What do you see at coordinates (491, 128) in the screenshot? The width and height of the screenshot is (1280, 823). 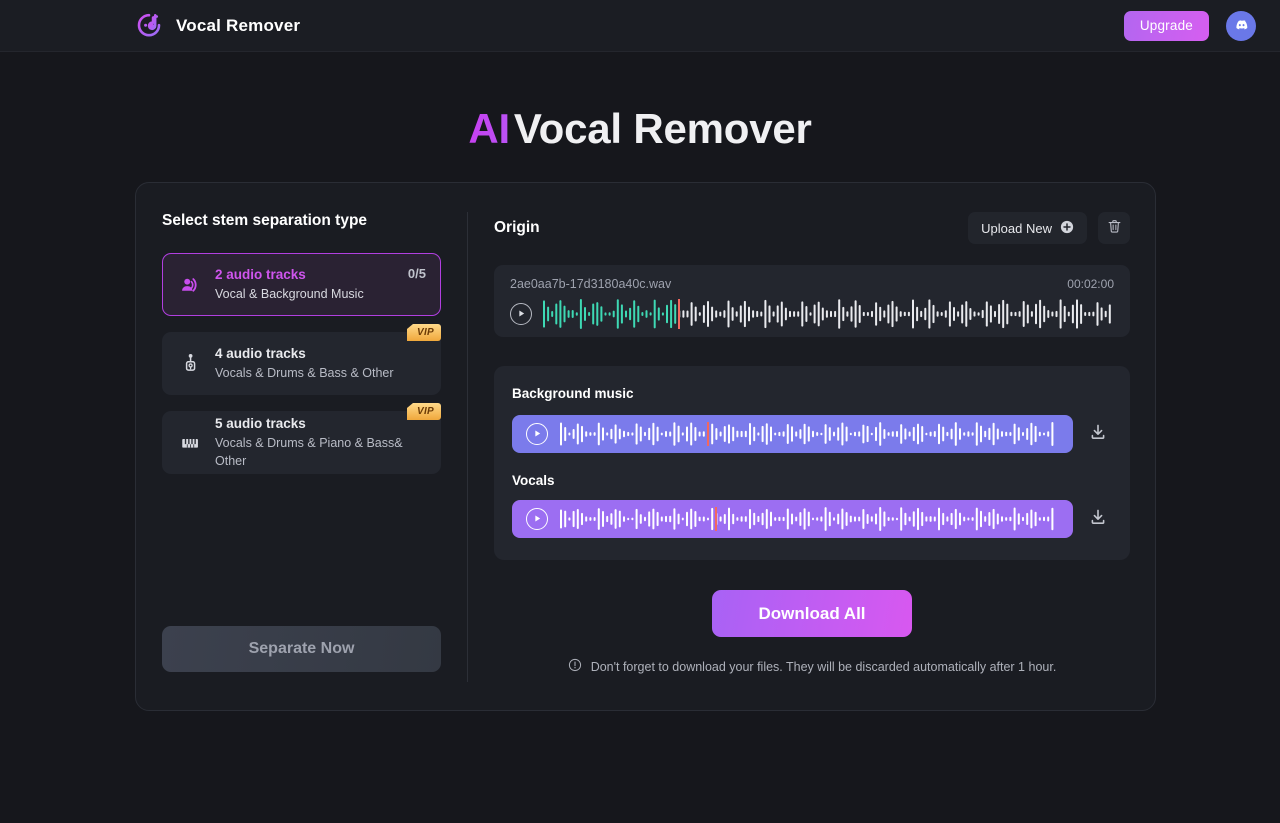 I see `page-title-accent: AI` at bounding box center [491, 128].